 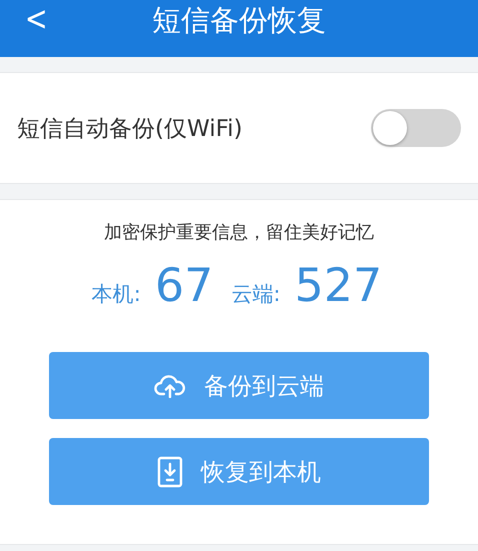 What do you see at coordinates (239, 471) in the screenshot?
I see `restore-button: 恢复到本机` at bounding box center [239, 471].